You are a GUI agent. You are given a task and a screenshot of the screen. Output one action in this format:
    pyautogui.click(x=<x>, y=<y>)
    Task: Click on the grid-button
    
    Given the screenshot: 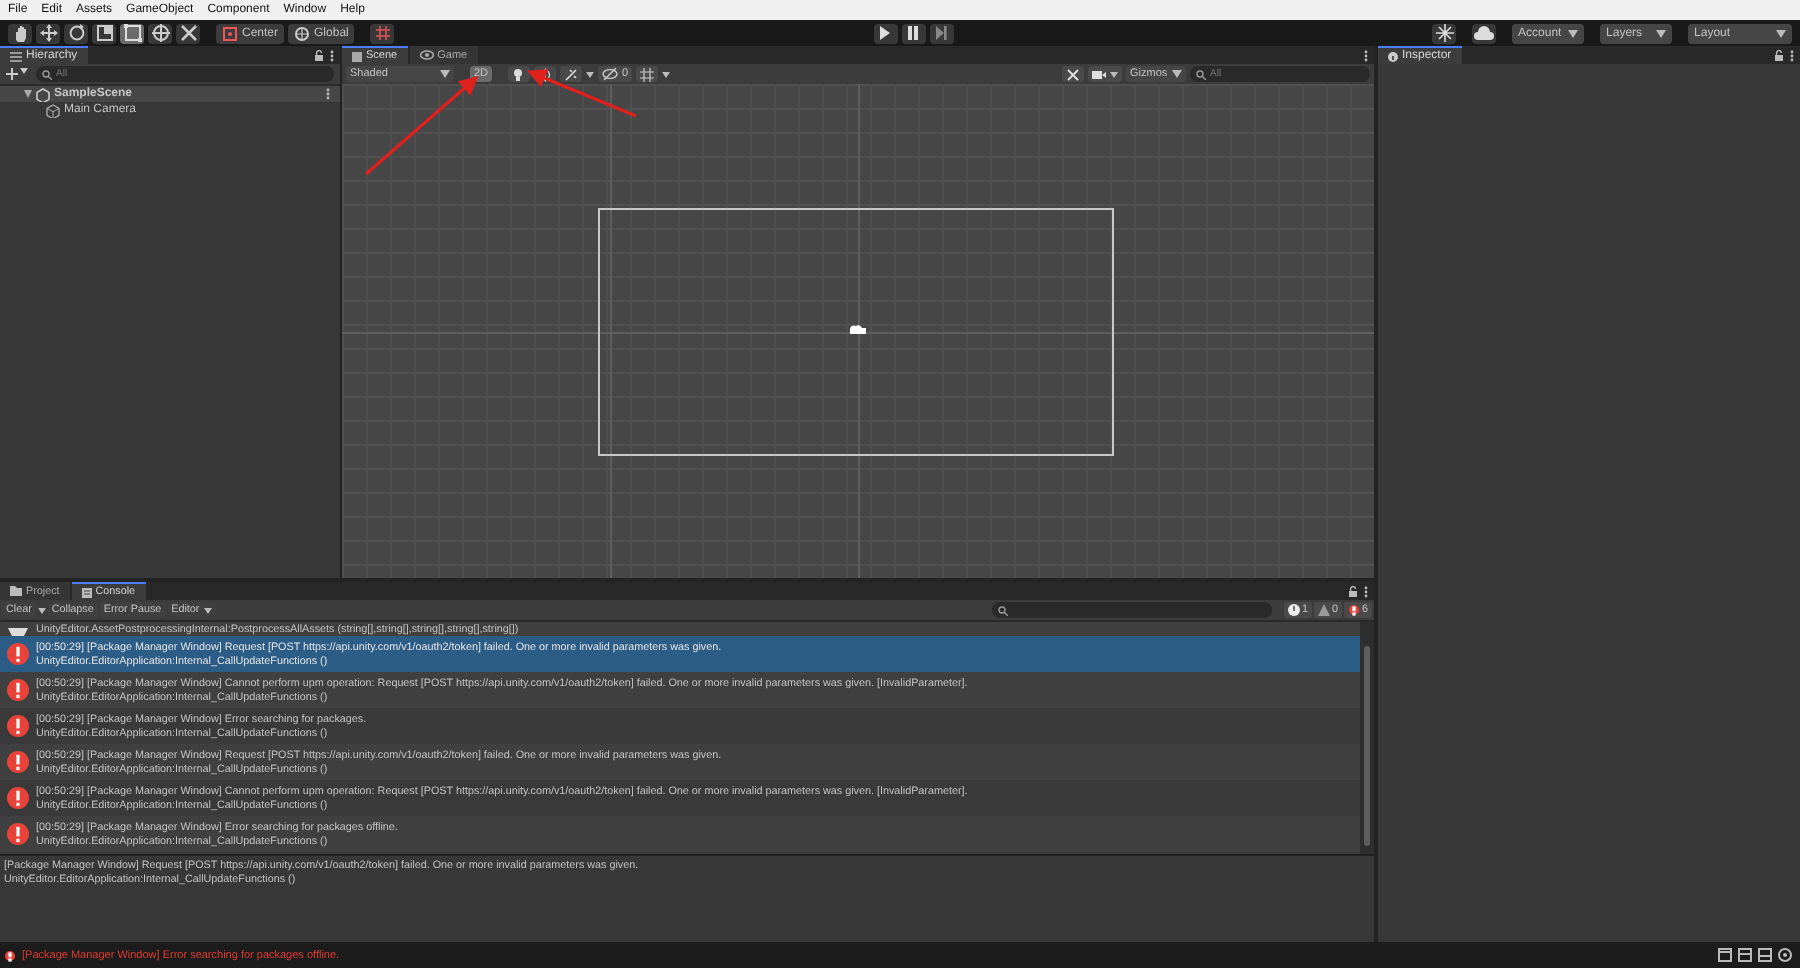 What is the action you would take?
    pyautogui.click(x=647, y=74)
    